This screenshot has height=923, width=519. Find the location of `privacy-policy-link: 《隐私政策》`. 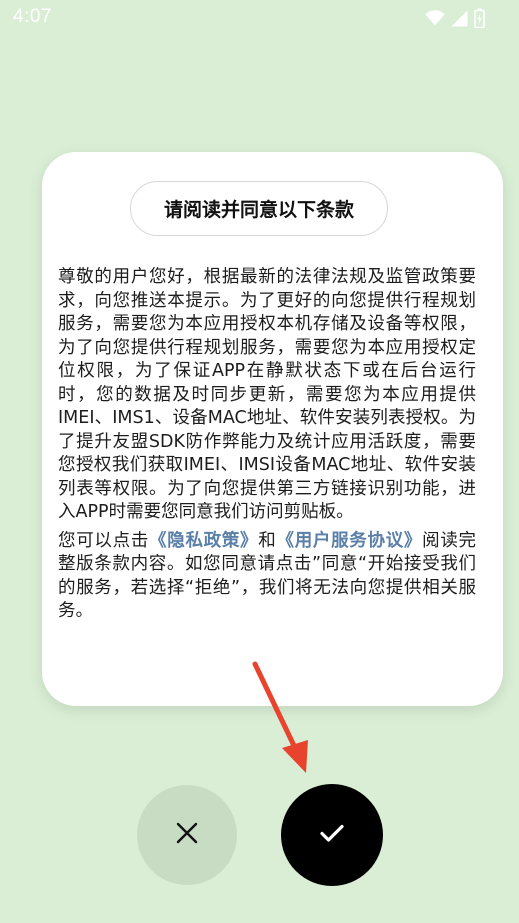

privacy-policy-link: 《隐私政策》 is located at coordinates (203, 541).